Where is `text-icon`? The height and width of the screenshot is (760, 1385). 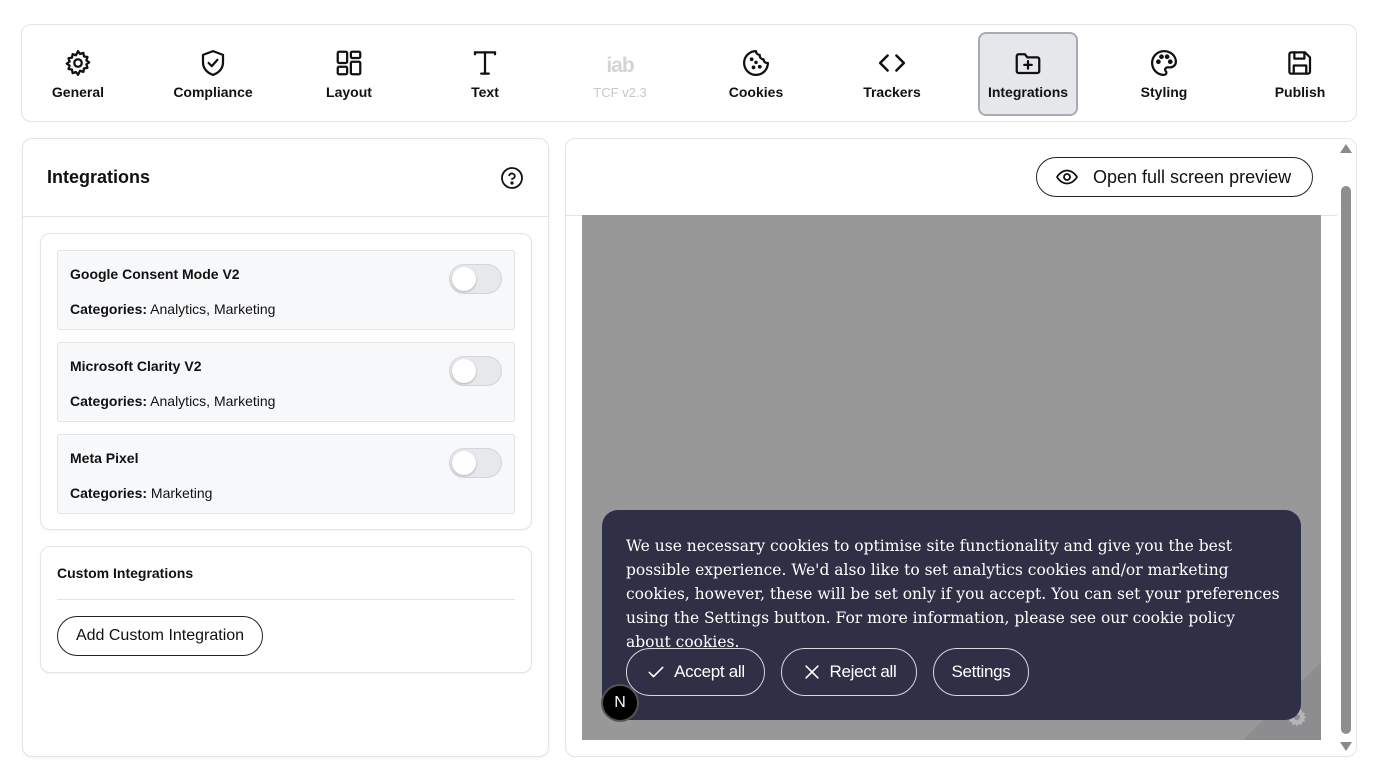 text-icon is located at coordinates (485, 63).